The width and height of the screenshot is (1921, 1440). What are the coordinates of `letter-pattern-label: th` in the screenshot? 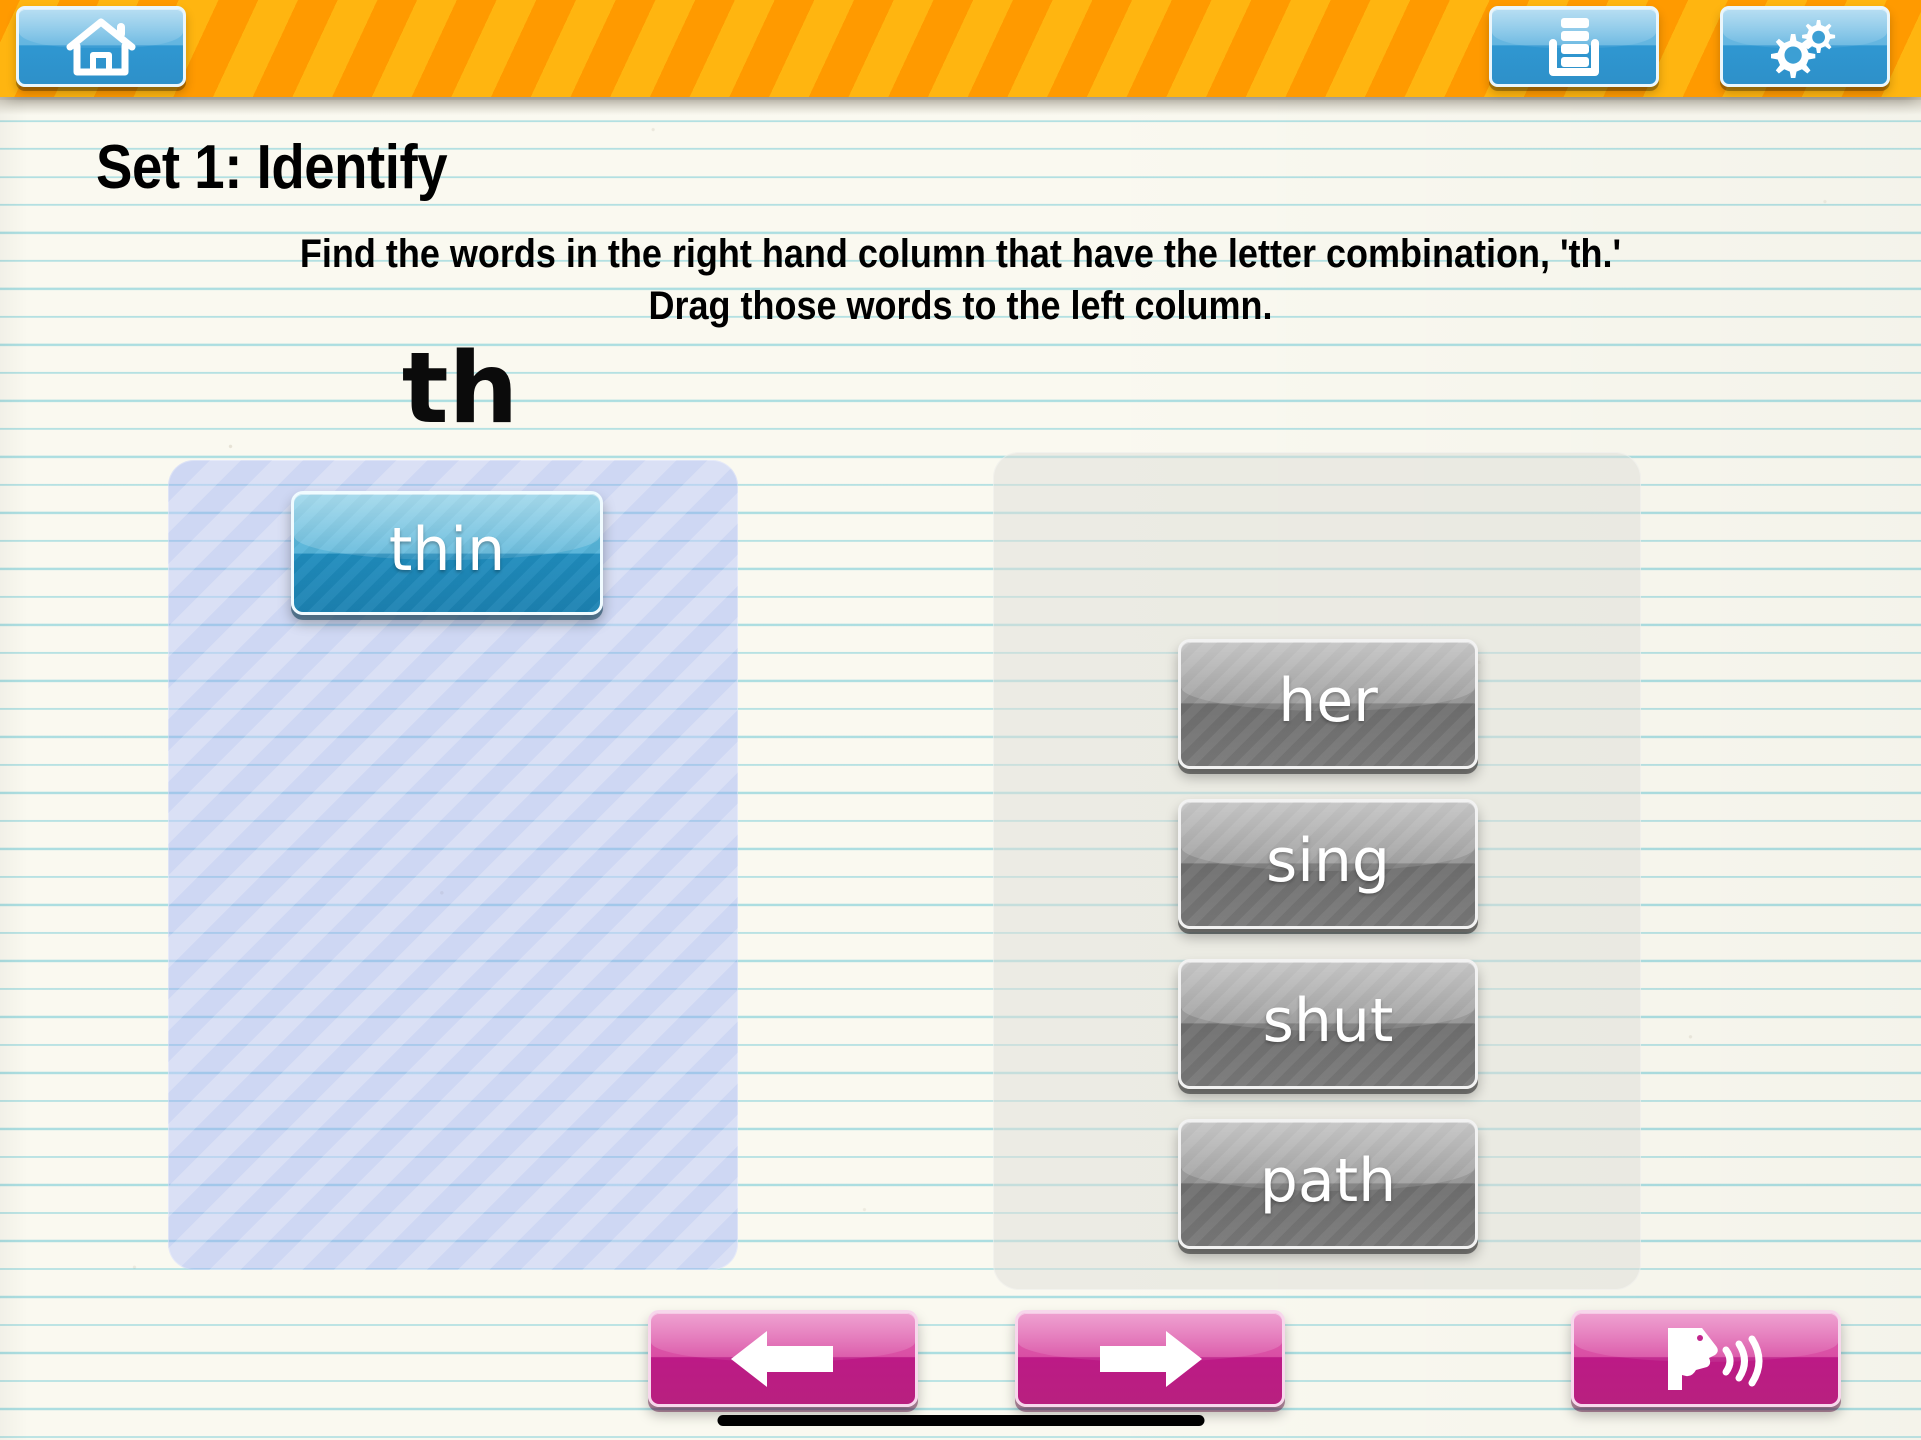 It's located at (460, 389).